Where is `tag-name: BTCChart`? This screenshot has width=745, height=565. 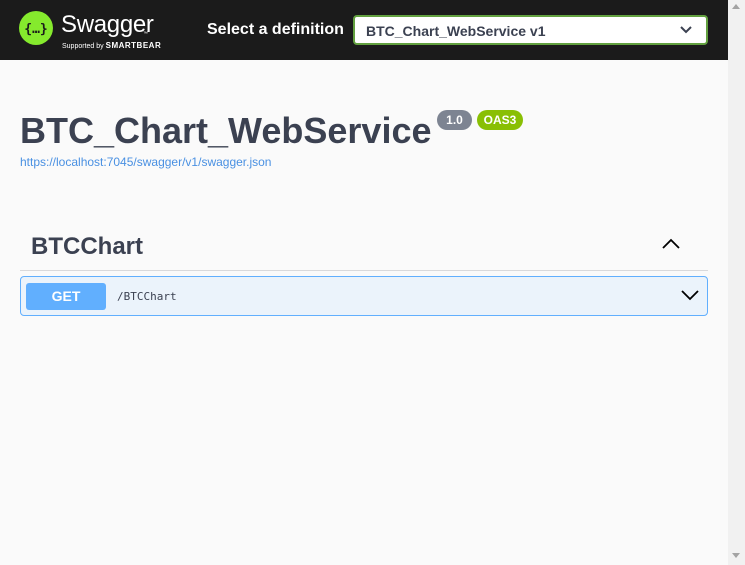
tag-name: BTCChart is located at coordinates (87, 246).